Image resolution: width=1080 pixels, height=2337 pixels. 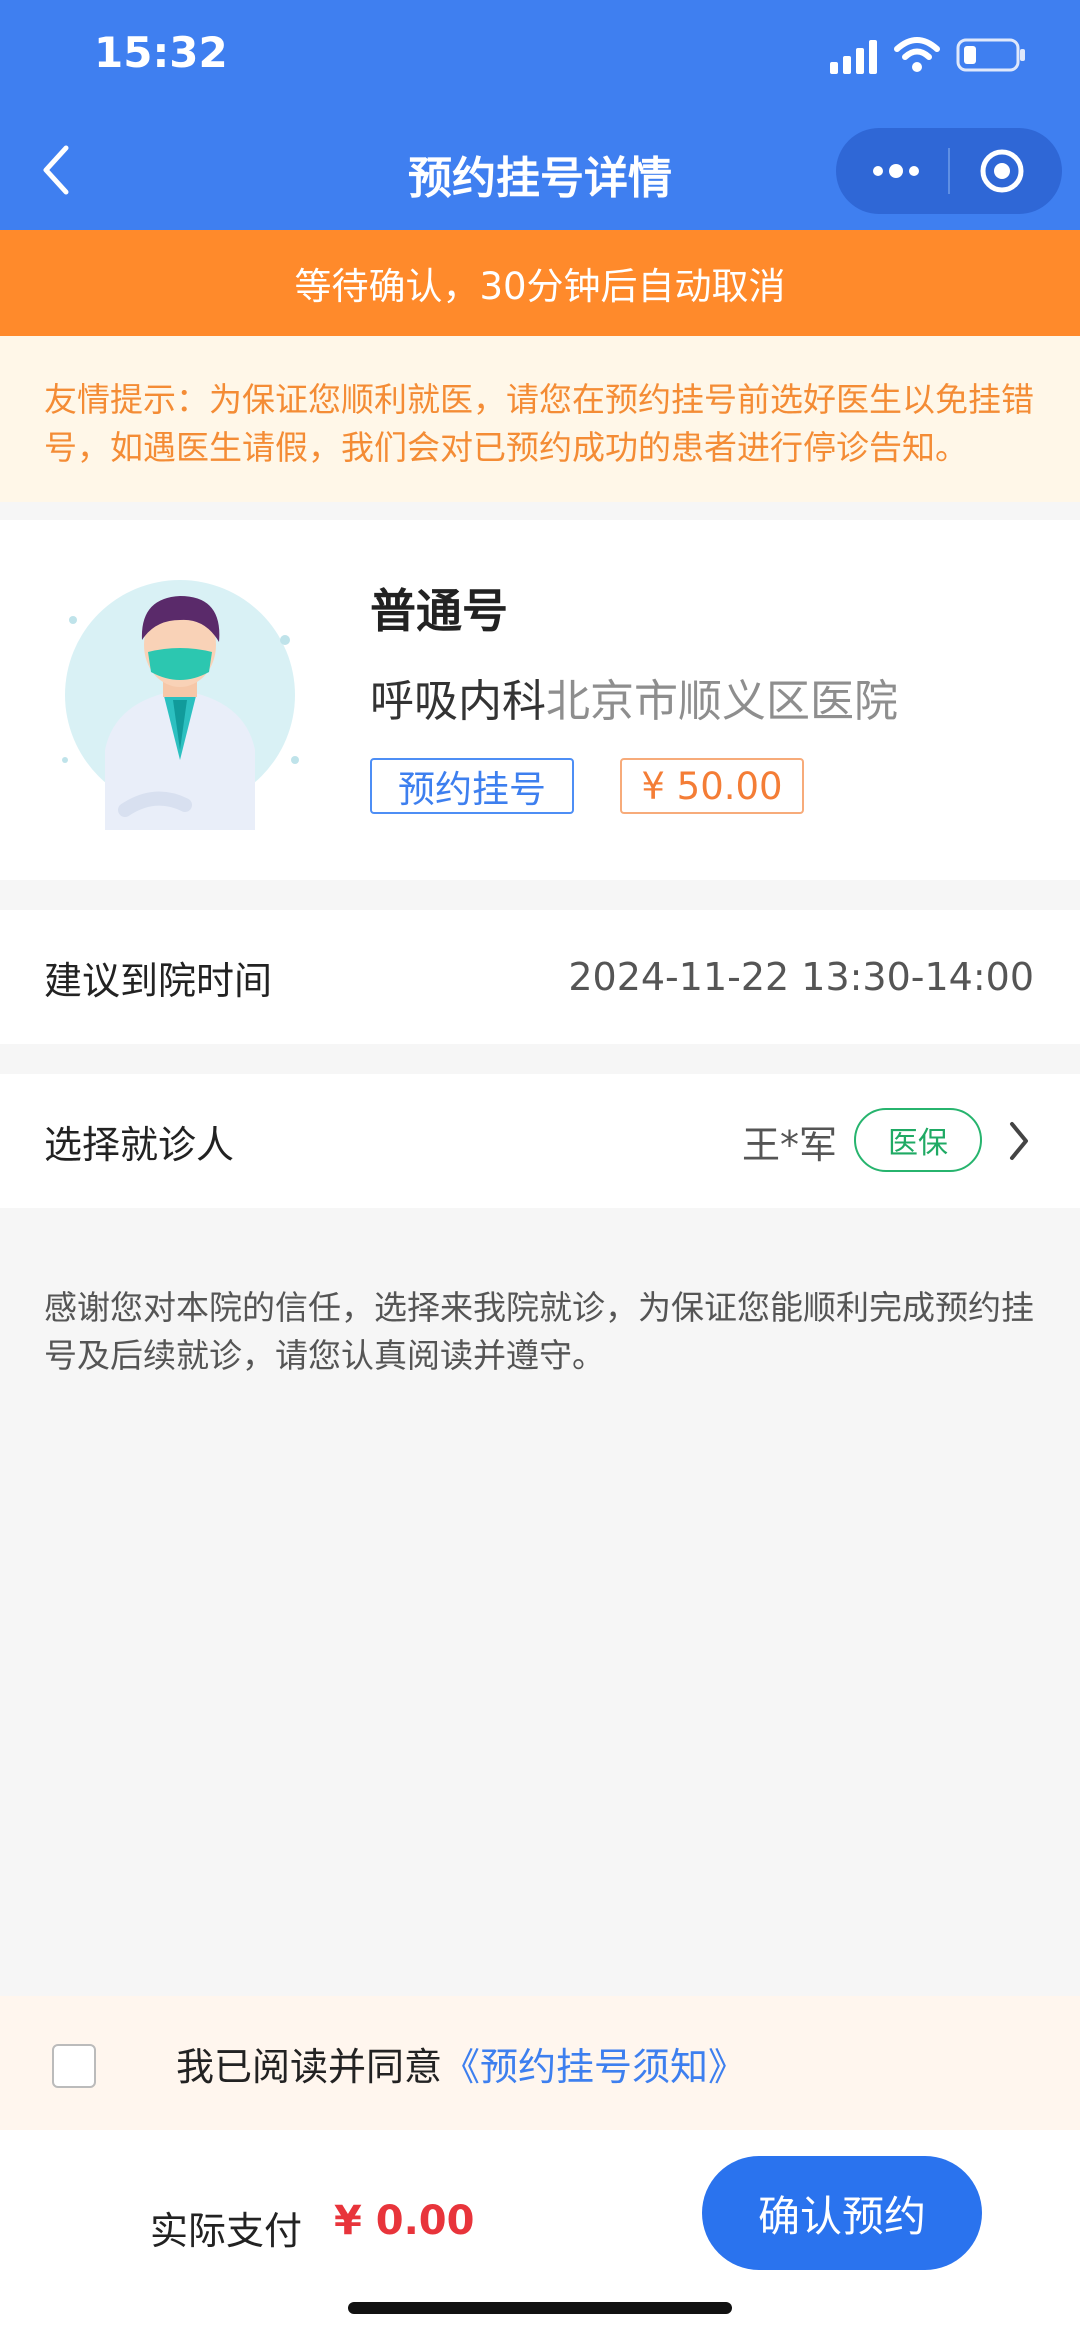 I want to click on department-hospital: 呼吸内科北京市顺义区医院, so click(x=634, y=697).